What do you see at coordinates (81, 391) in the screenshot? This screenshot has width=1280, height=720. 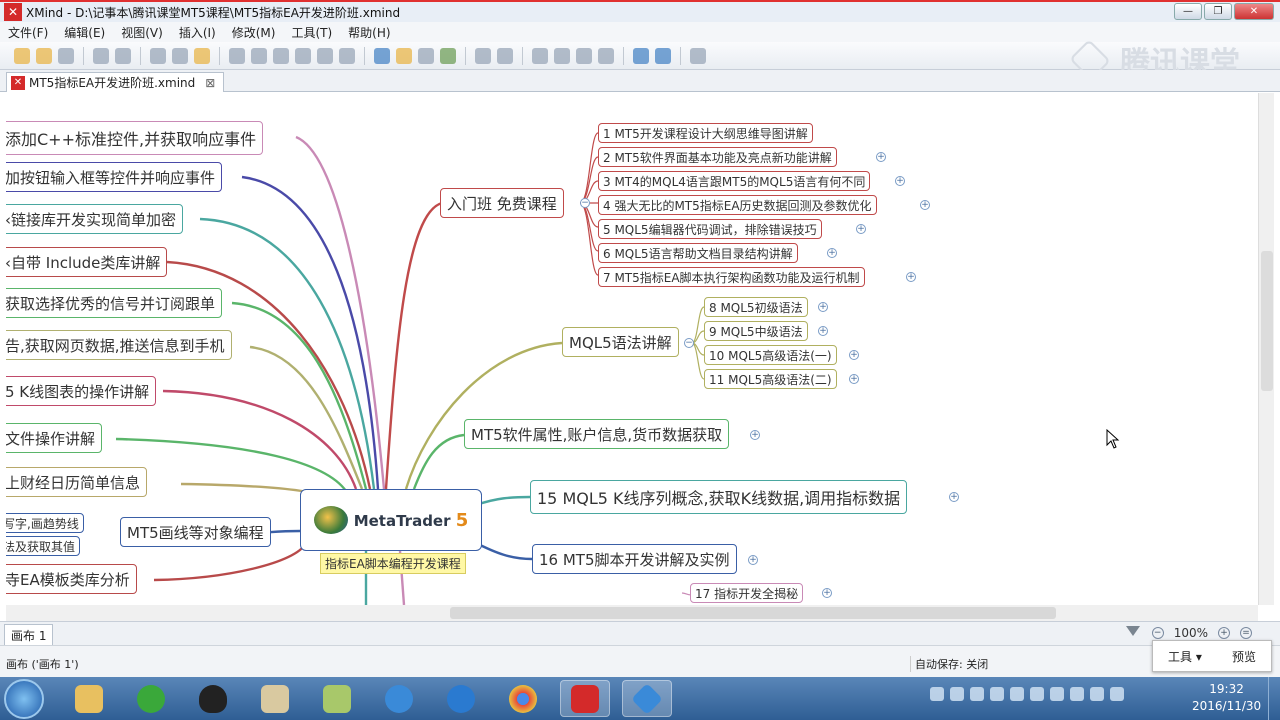 I see `topic-left-7: 5 K线图表的操作讲解` at bounding box center [81, 391].